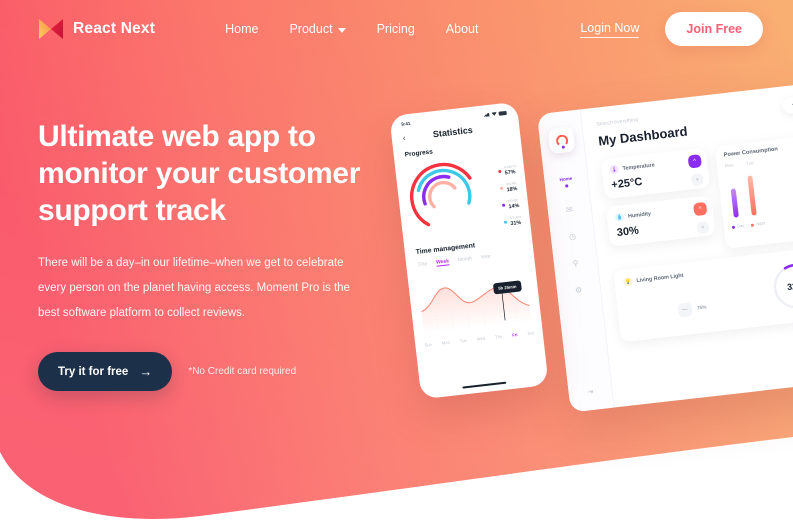 Image resolution: width=793 pixels, height=529 pixels. I want to click on nav-links: Home Product Pricing About, so click(351, 29).